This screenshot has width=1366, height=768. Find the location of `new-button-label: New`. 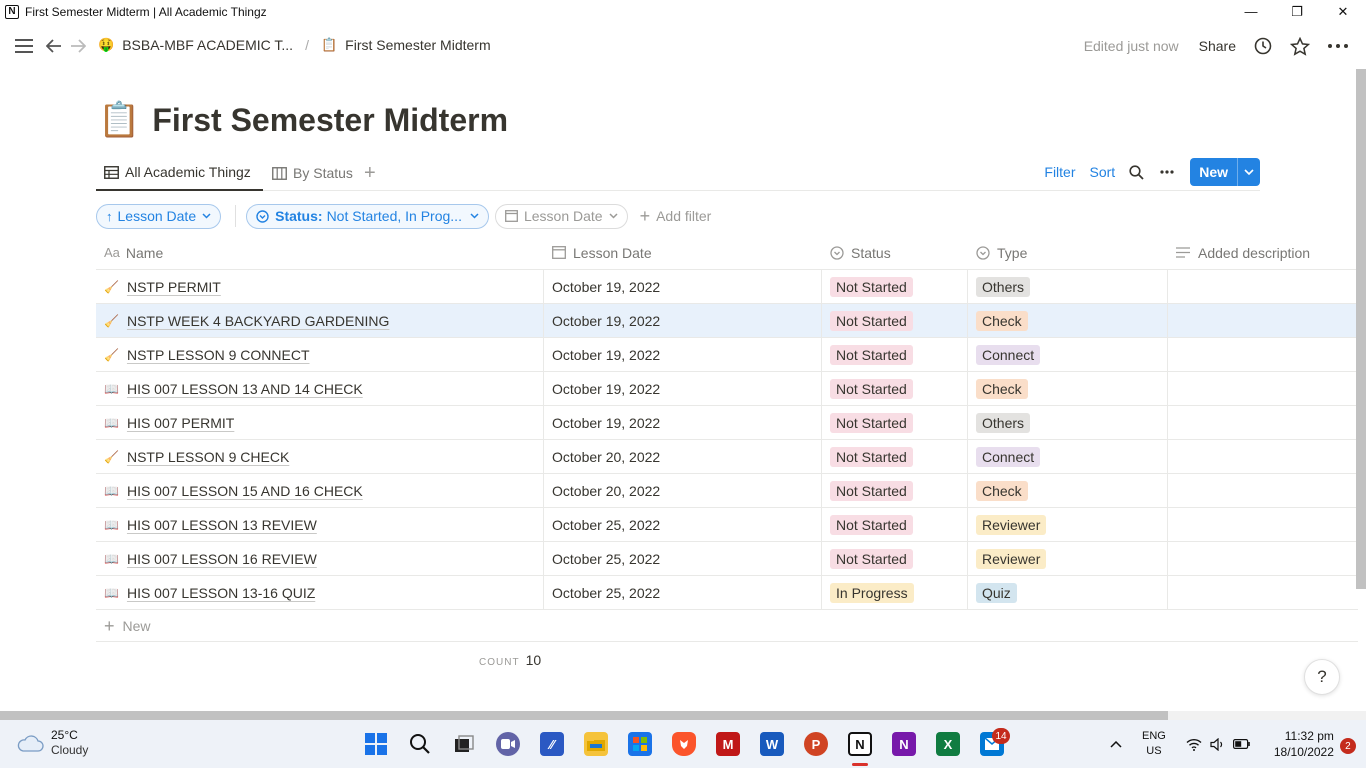

new-button-label: New is located at coordinates (1213, 172).